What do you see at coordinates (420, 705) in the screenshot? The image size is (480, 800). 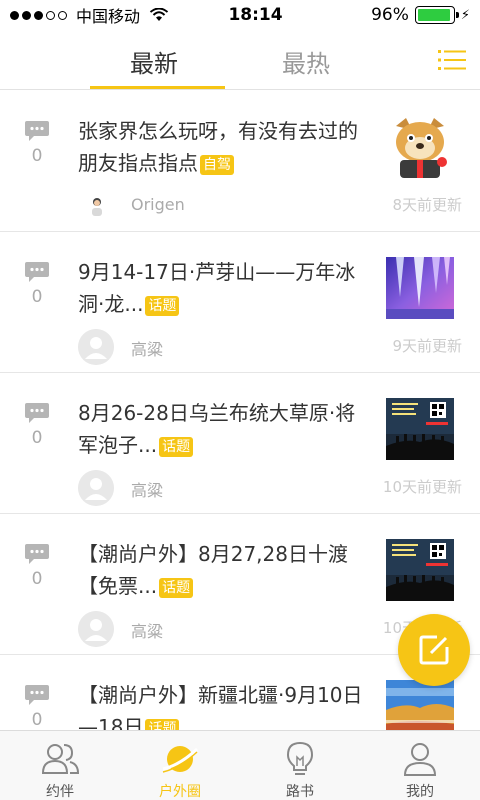 I see `autumn-landscape-image` at bounding box center [420, 705].